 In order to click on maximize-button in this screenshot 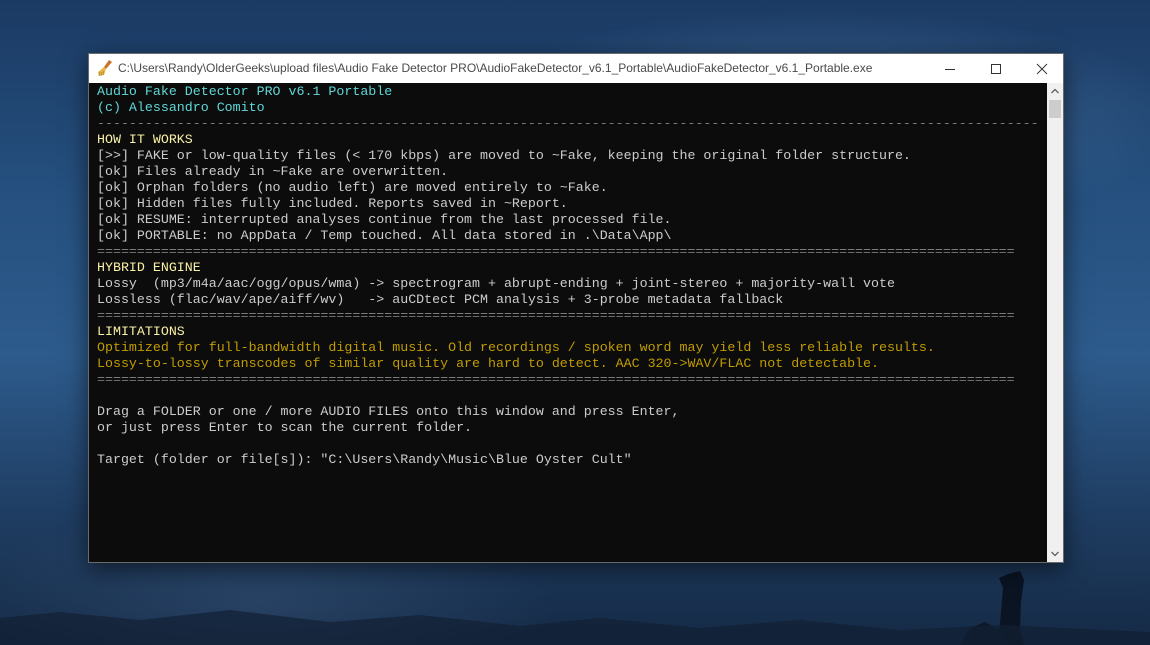, I will do `click(996, 68)`.